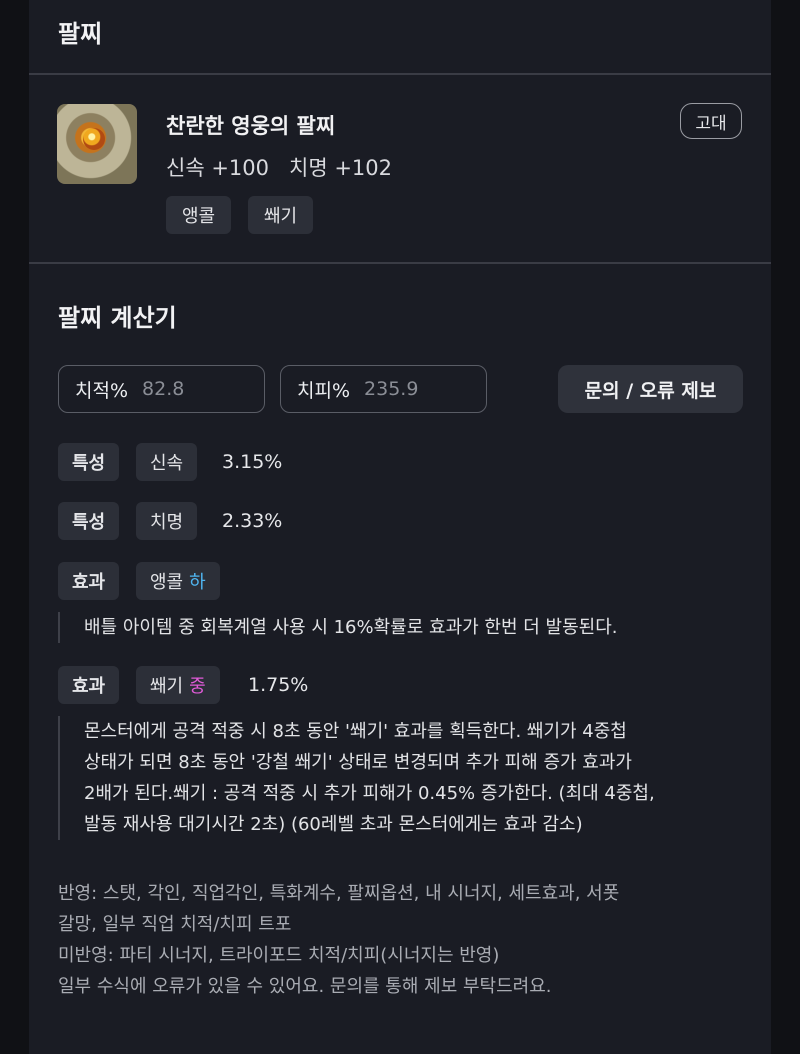  I want to click on bracelet-gem-icon, so click(94, 139).